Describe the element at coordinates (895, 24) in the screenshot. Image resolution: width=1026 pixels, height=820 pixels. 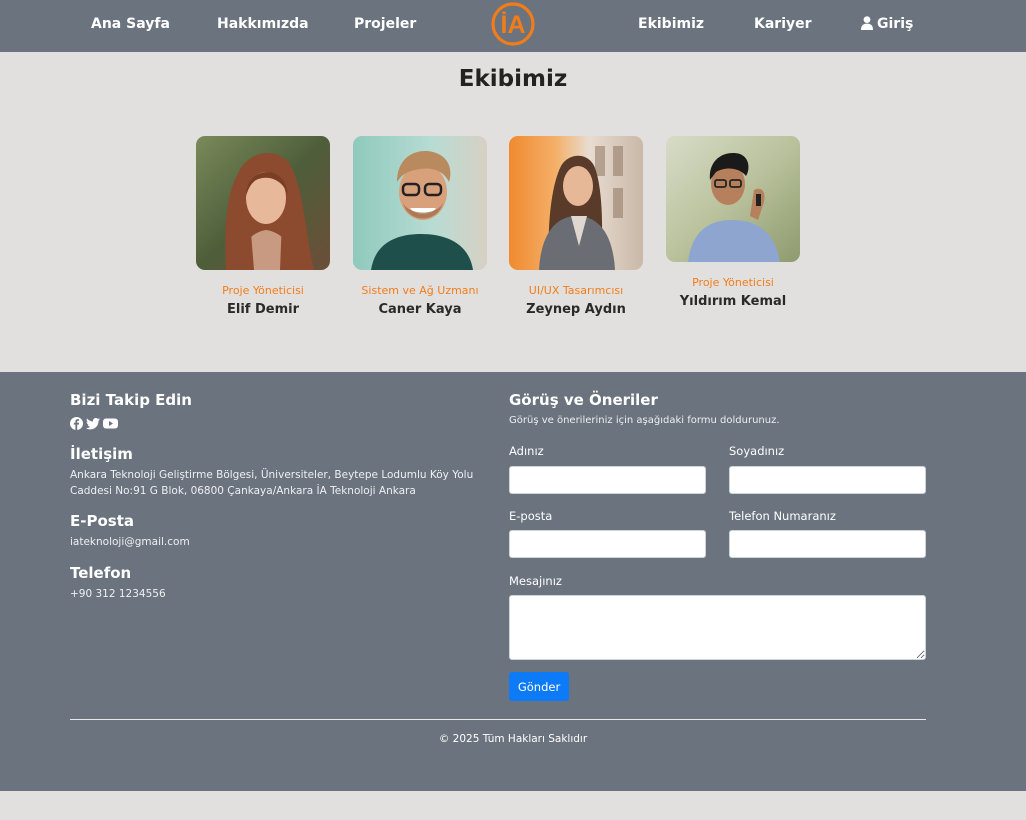
I see `login-label: Giriş` at that location.